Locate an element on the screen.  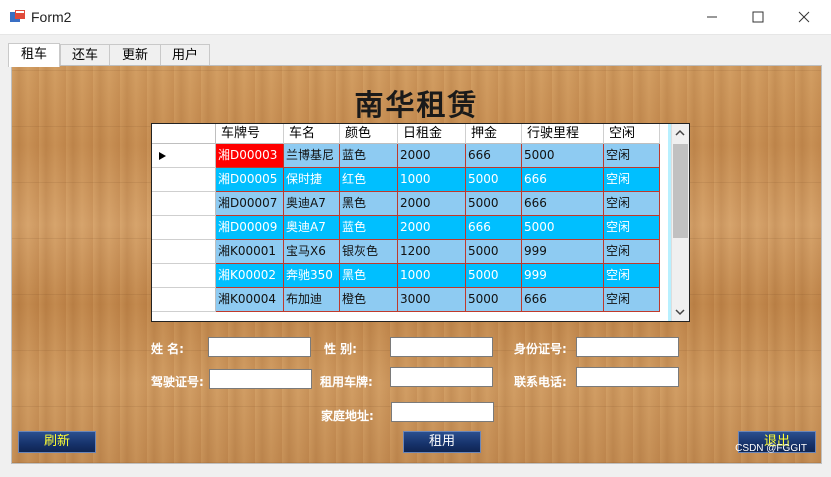
chevron-up-icon is located at coordinates (680, 133).